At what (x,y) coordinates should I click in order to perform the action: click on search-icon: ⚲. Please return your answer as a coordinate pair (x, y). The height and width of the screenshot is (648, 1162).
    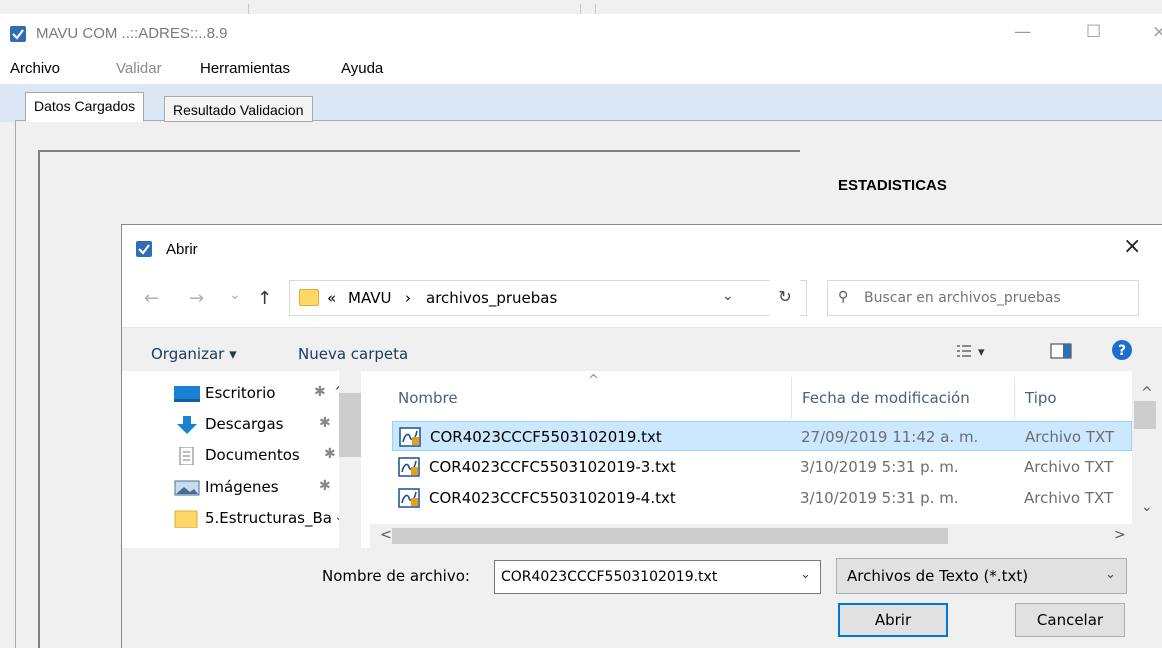
    Looking at the image, I should click on (843, 297).